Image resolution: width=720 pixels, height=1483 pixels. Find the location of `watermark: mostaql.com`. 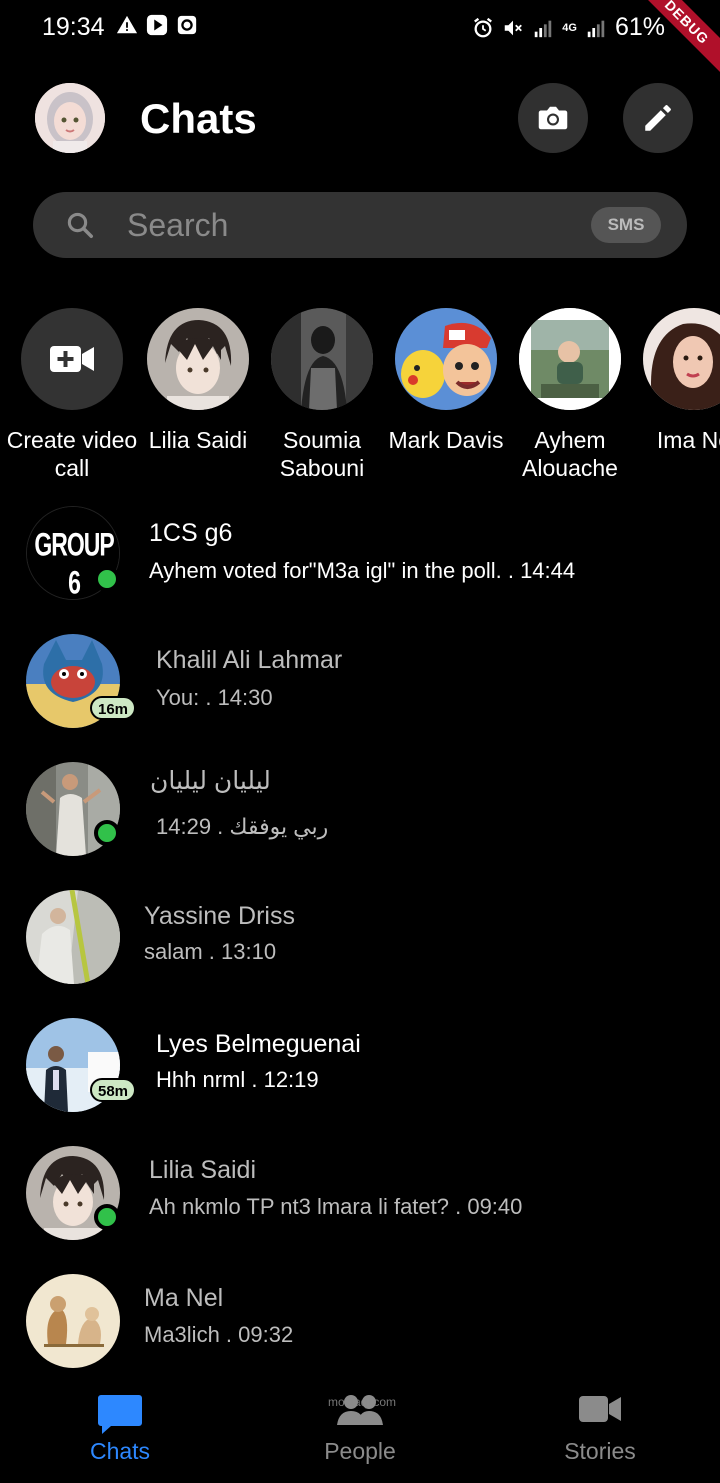

watermark: mostaql.com is located at coordinates (362, 1402).